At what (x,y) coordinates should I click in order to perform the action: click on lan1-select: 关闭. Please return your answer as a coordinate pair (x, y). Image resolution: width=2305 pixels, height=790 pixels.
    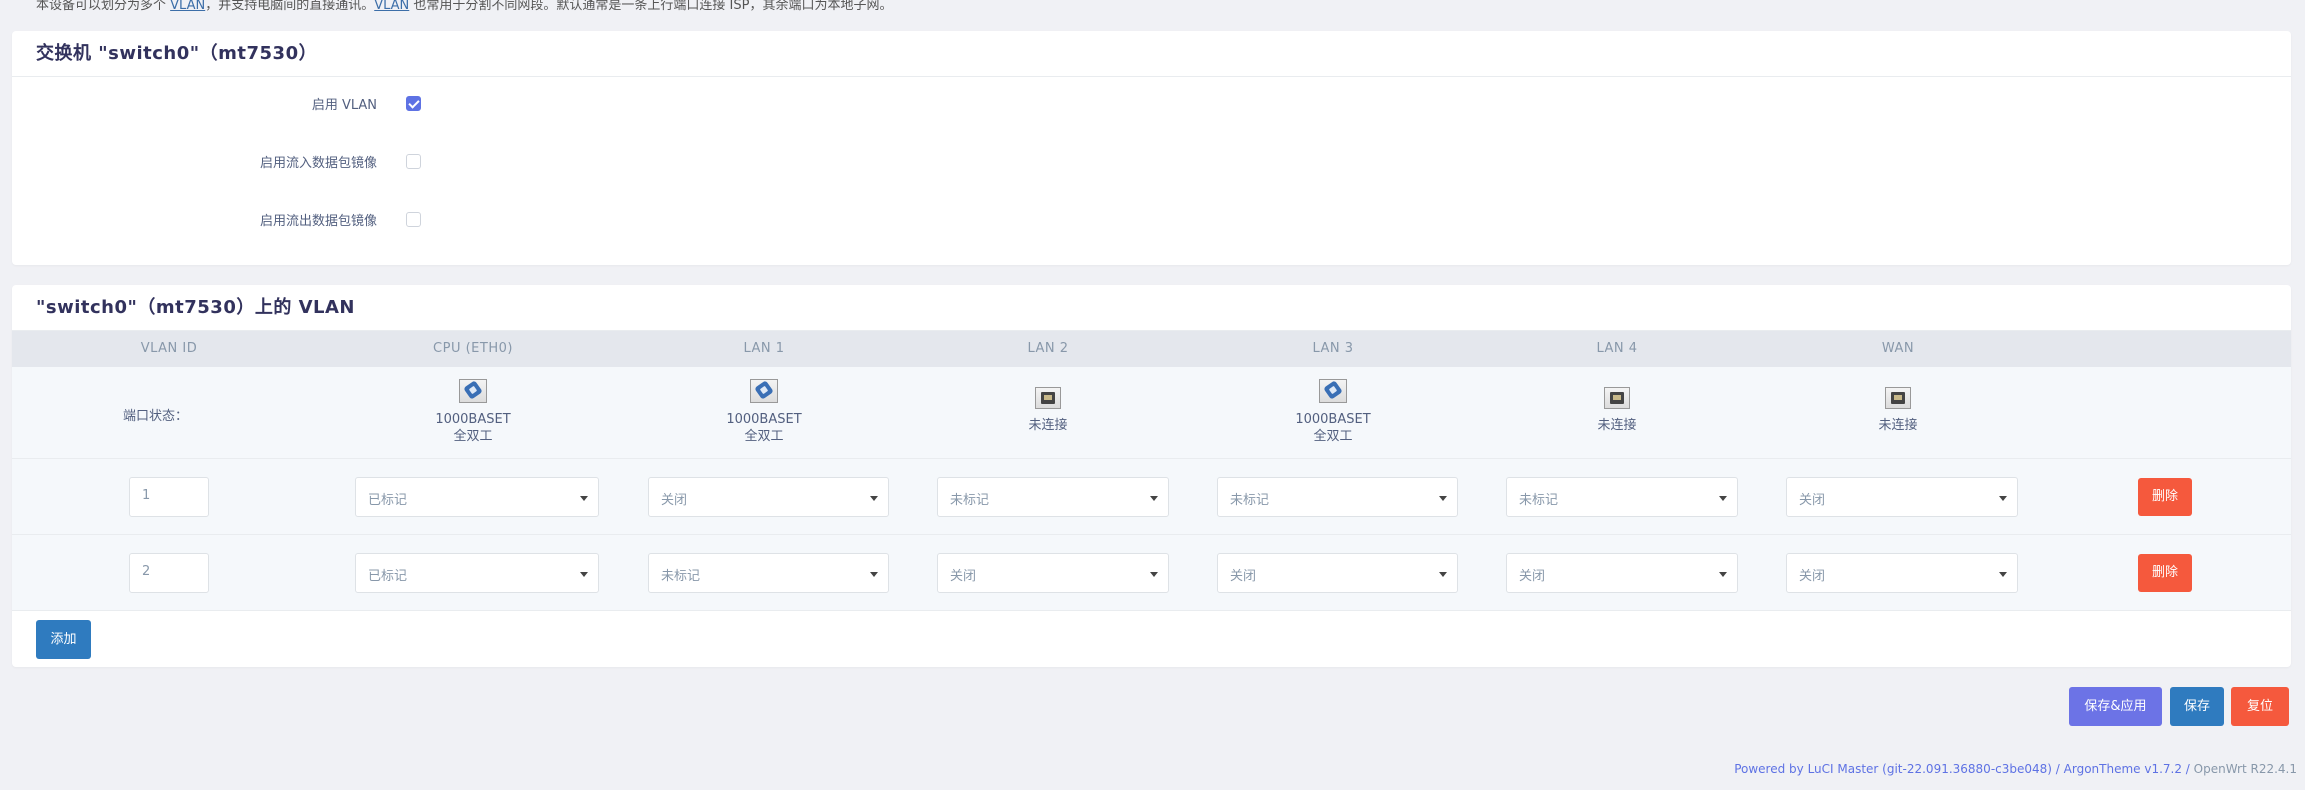
    Looking at the image, I should click on (768, 497).